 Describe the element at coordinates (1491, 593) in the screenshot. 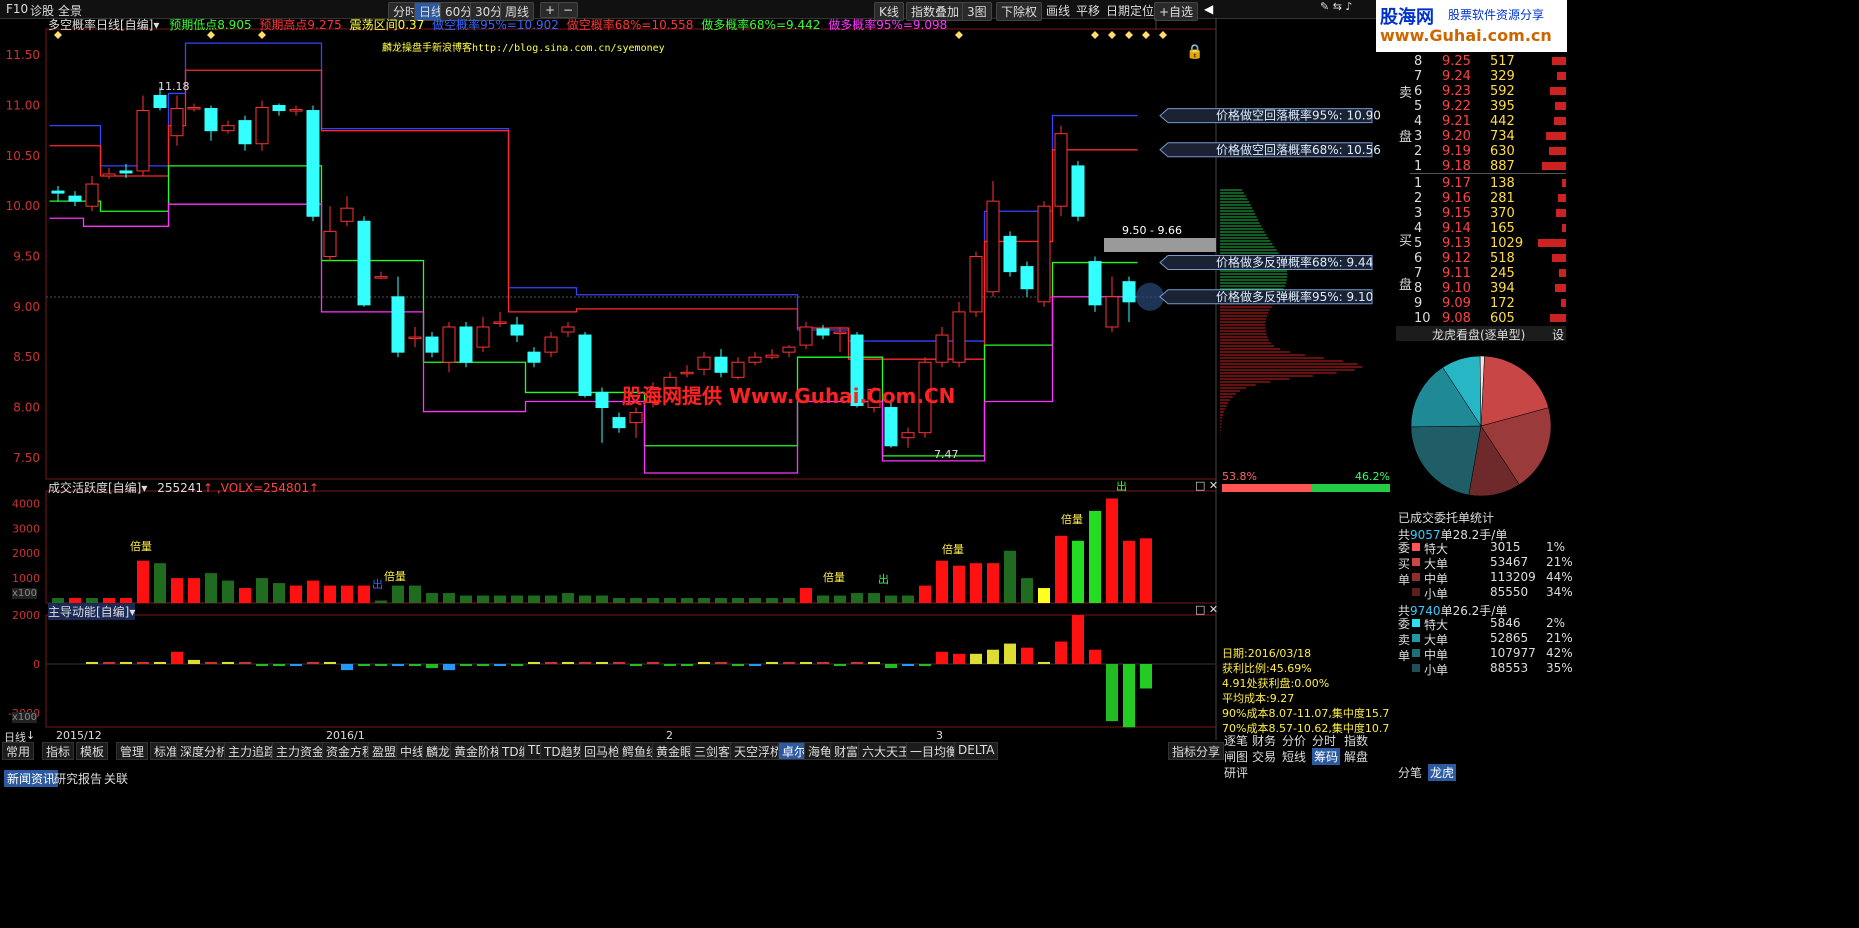

I see `order-stat-row: 小单 85550 34%` at that location.